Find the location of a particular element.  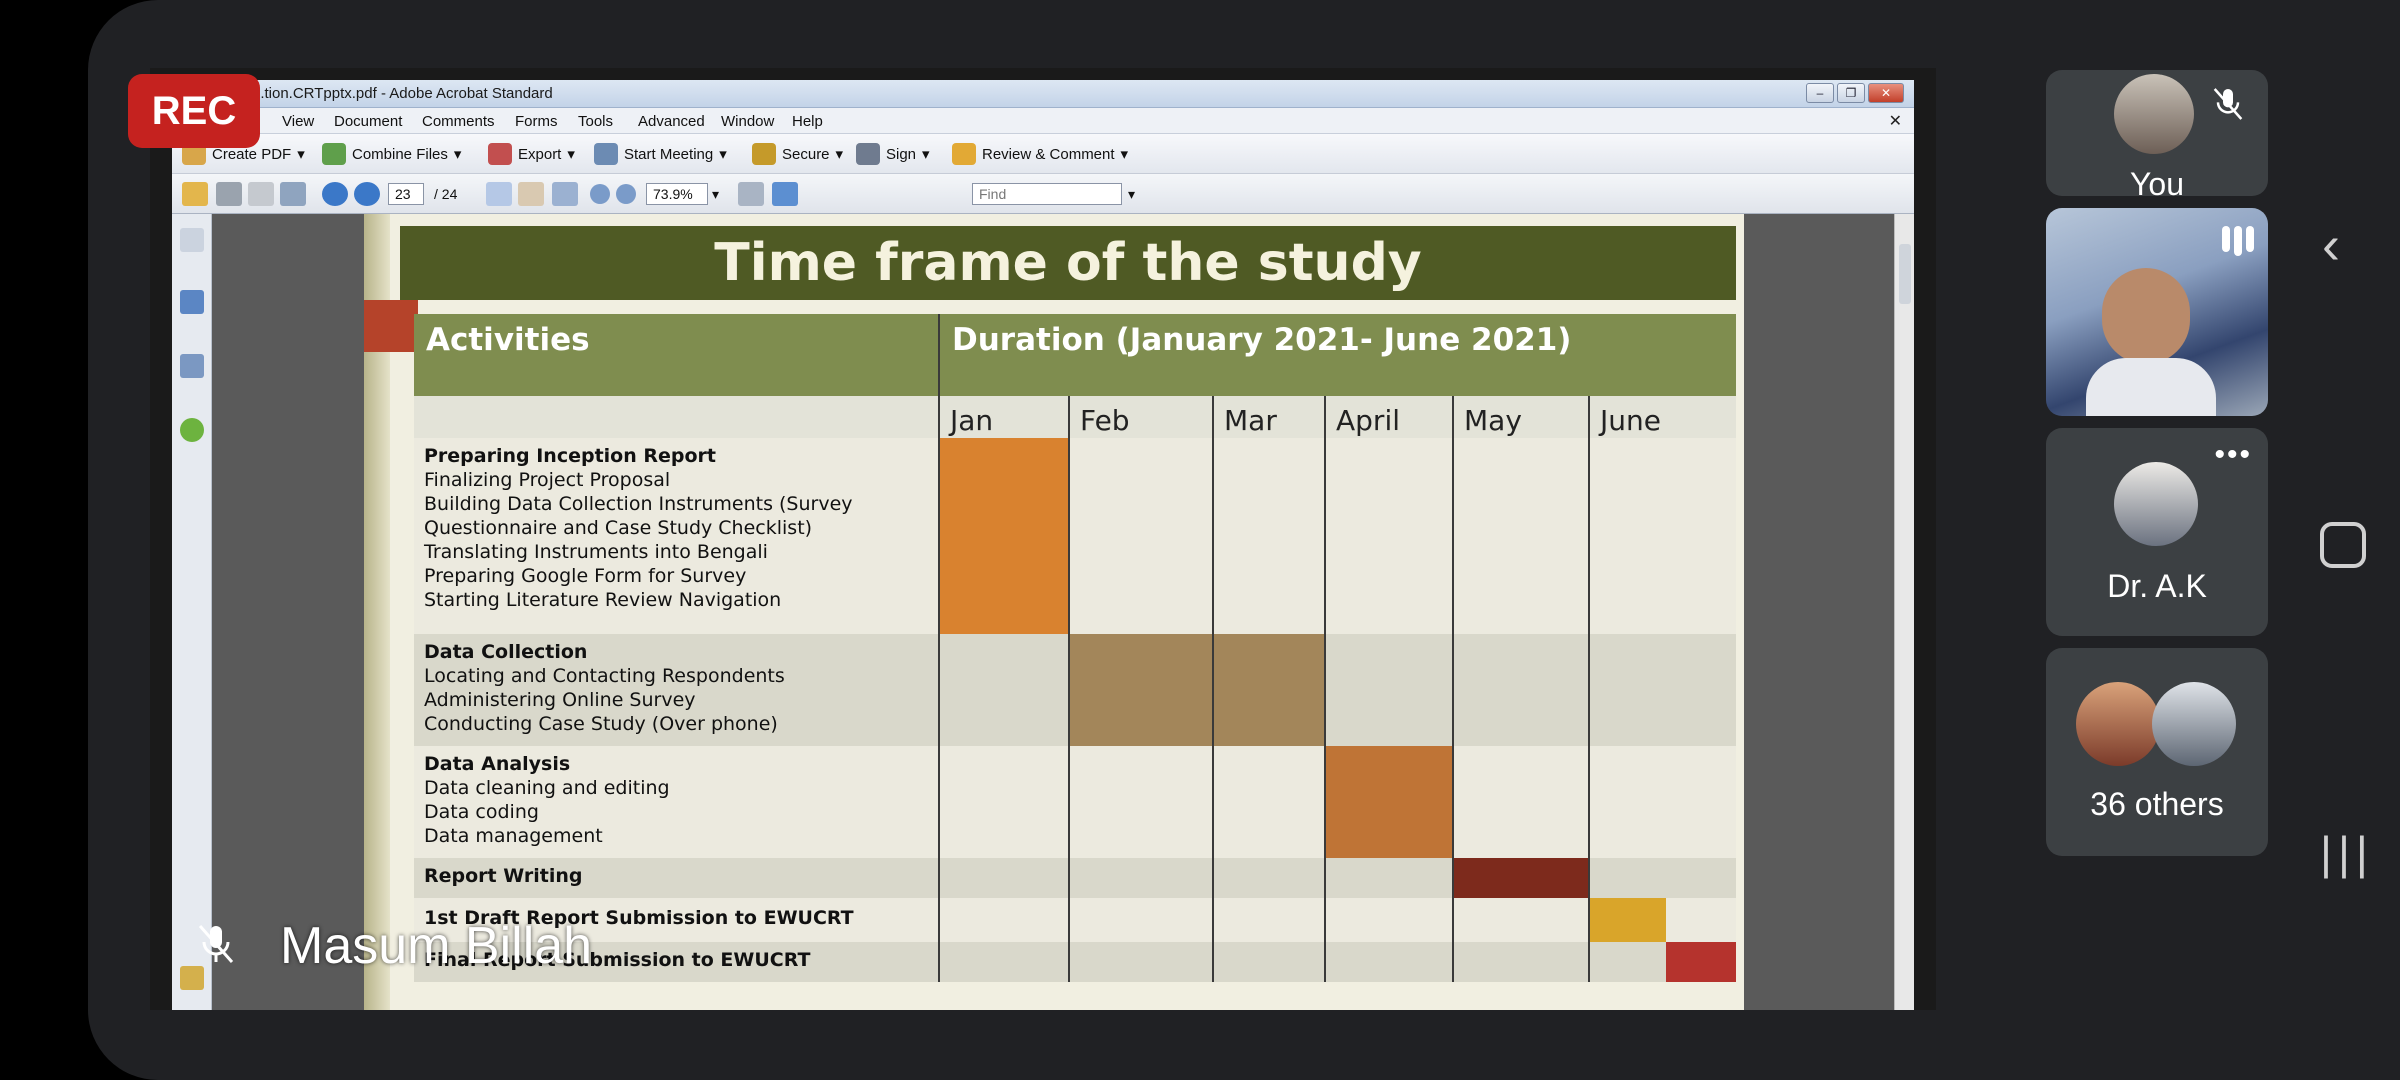

gantt-bar-june-final is located at coordinates (1701, 962).